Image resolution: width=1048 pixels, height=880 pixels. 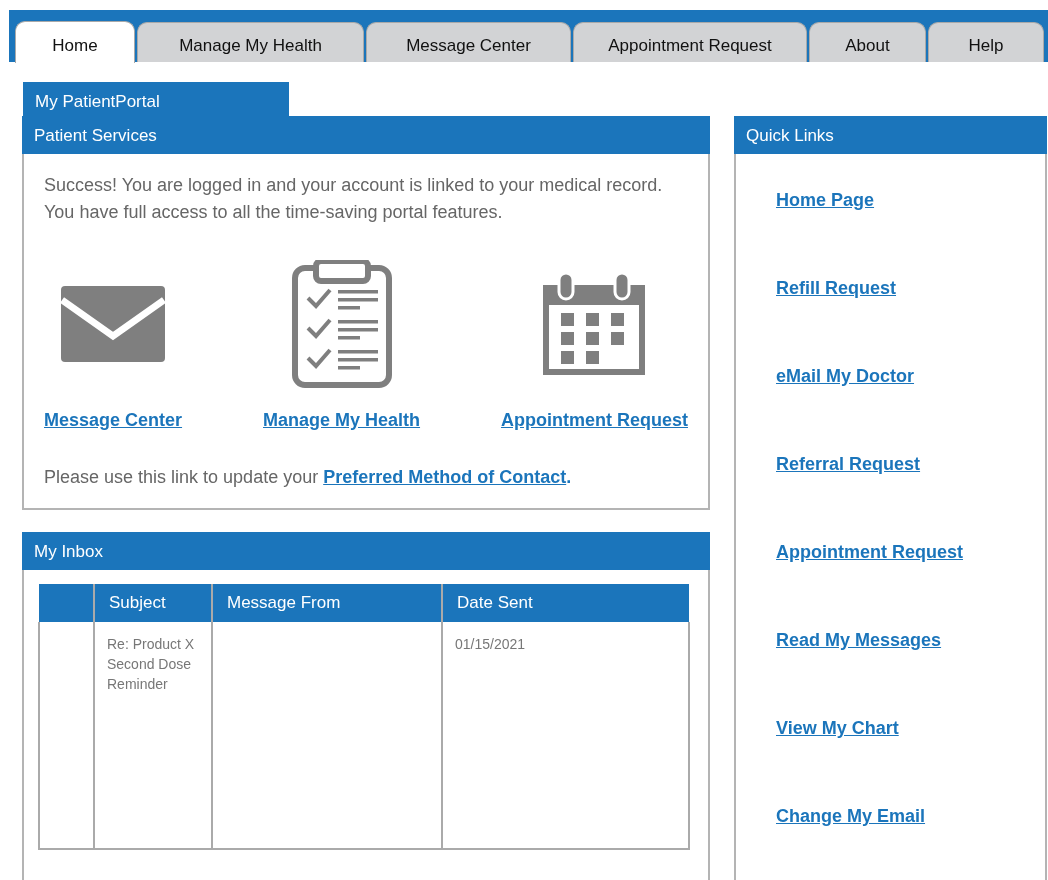 I want to click on column-header: Subject, so click(x=153, y=603).